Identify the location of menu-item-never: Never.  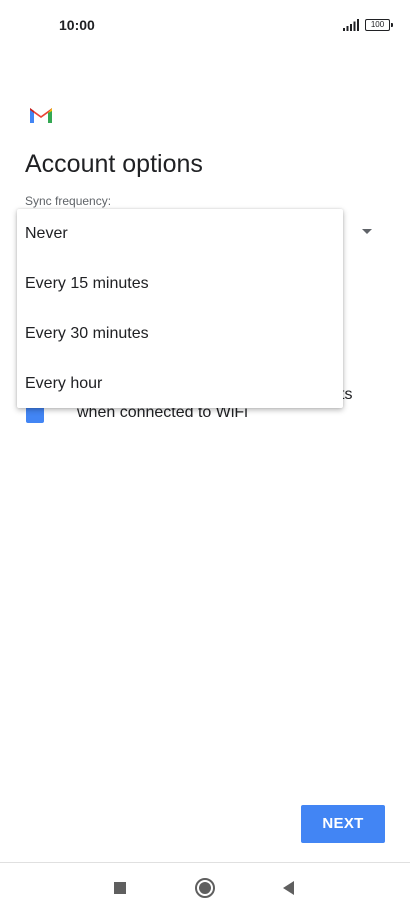
(180, 234).